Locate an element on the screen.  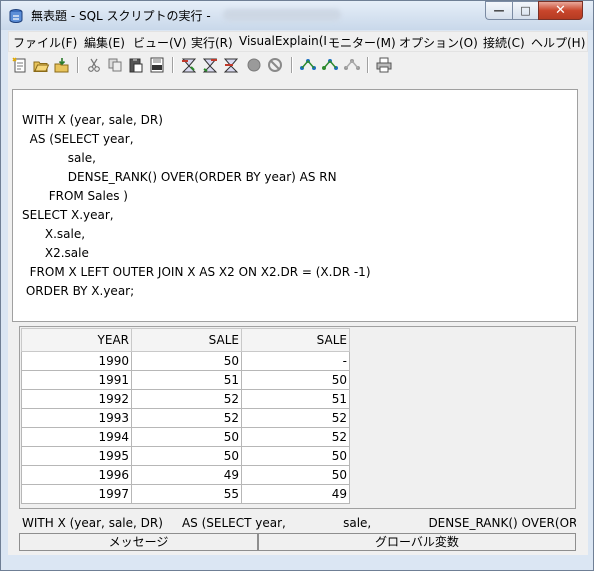
table-cell: 1997 is located at coordinates (76, 494).